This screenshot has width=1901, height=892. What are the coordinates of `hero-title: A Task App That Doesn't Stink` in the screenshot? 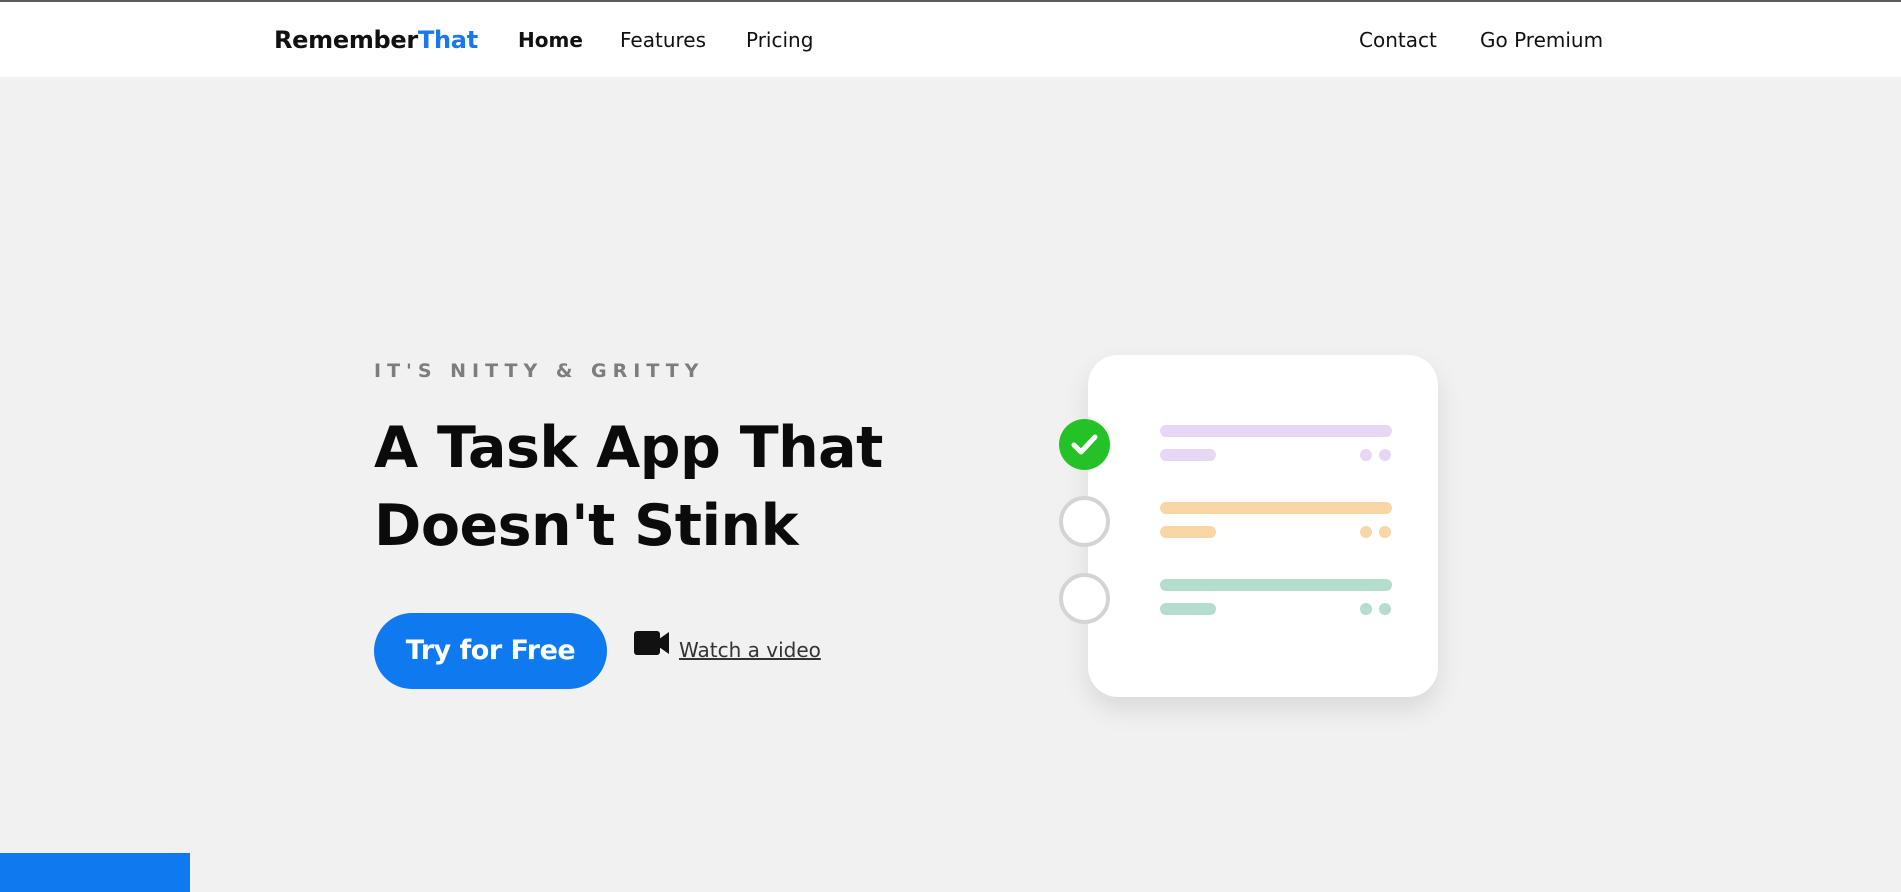 It's located at (628, 487).